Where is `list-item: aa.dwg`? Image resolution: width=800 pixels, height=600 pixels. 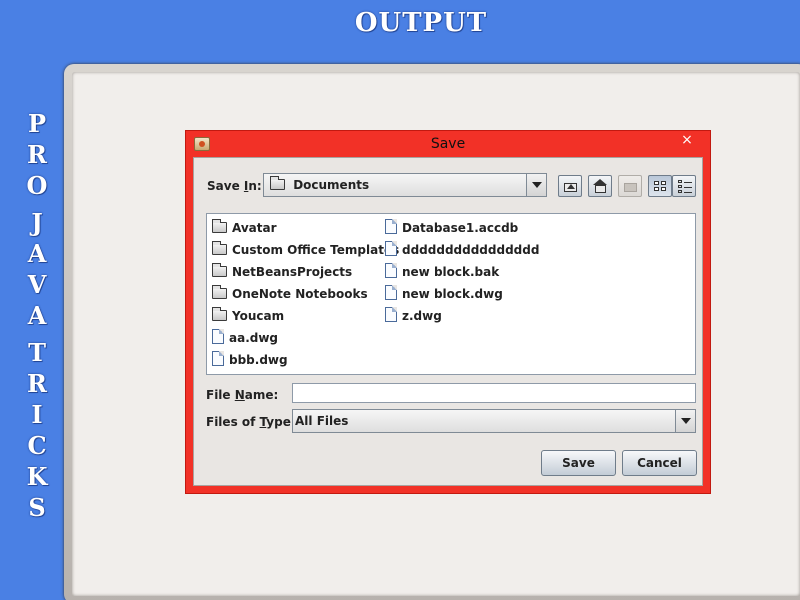
list-item: aa.dwg is located at coordinates (305, 338).